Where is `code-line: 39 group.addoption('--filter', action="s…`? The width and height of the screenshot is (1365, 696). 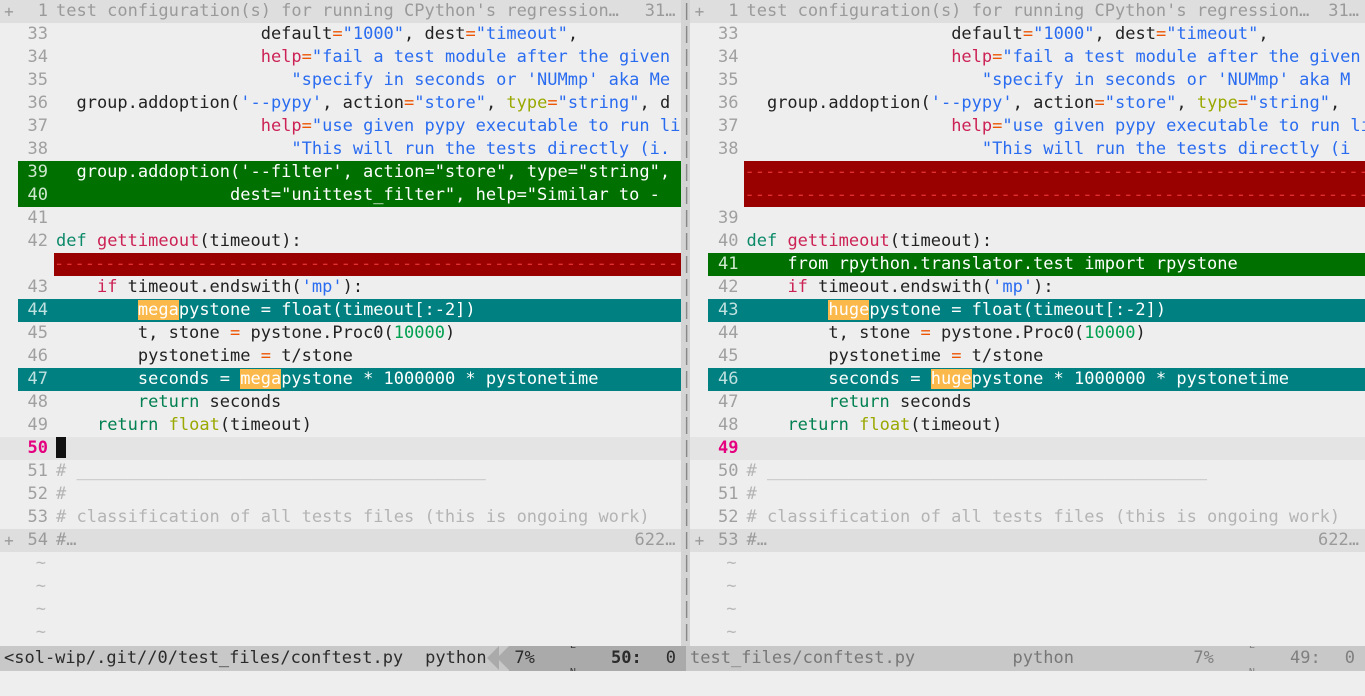
code-line: 39 group.addoption('--filter', action="s… is located at coordinates (341, 172).